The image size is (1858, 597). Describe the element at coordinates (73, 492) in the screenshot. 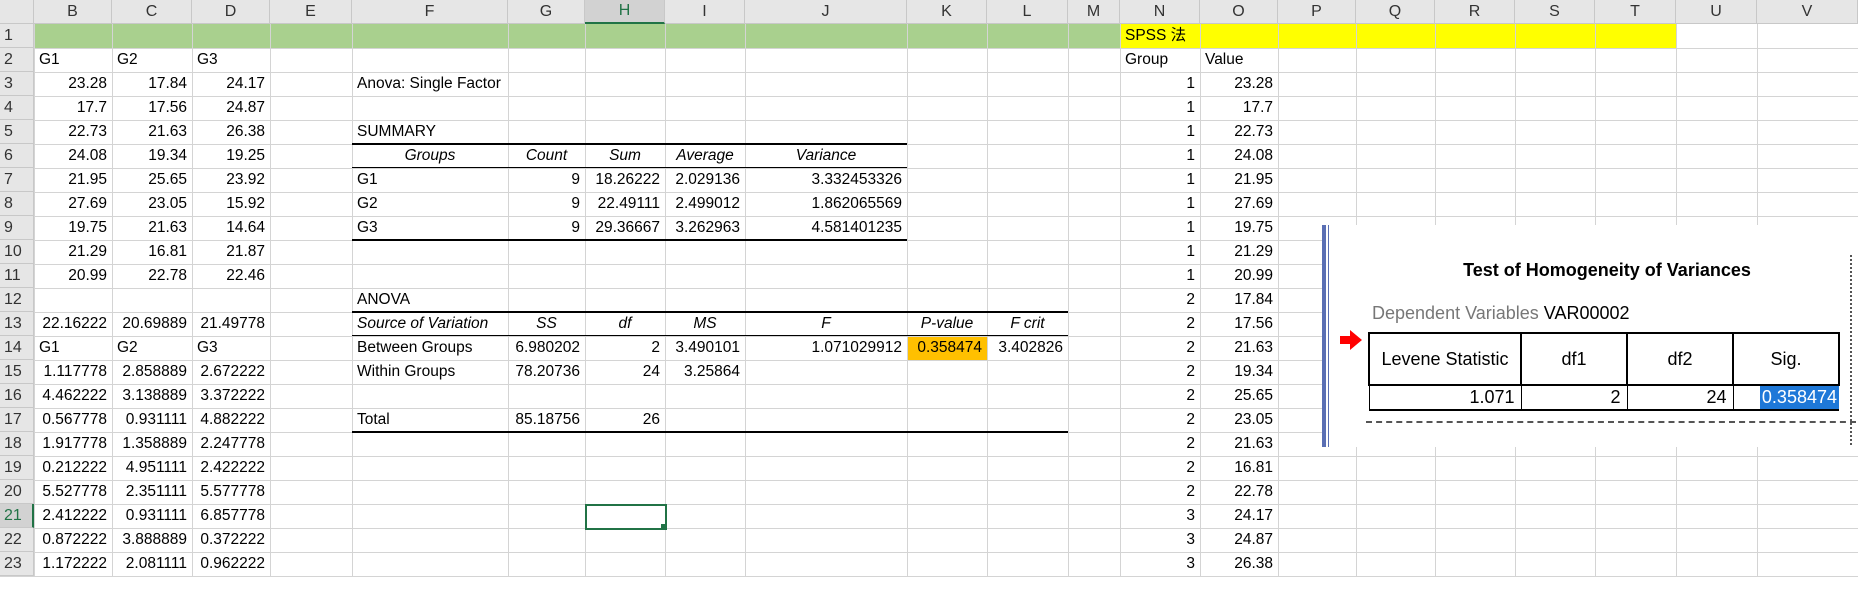

I see `cell-b20: 5.527778` at that location.